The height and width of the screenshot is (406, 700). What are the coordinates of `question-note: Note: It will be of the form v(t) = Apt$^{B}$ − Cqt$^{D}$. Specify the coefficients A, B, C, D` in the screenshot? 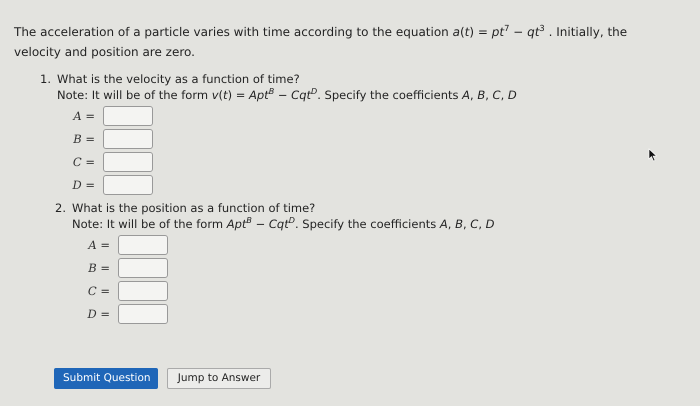 It's located at (287, 94).